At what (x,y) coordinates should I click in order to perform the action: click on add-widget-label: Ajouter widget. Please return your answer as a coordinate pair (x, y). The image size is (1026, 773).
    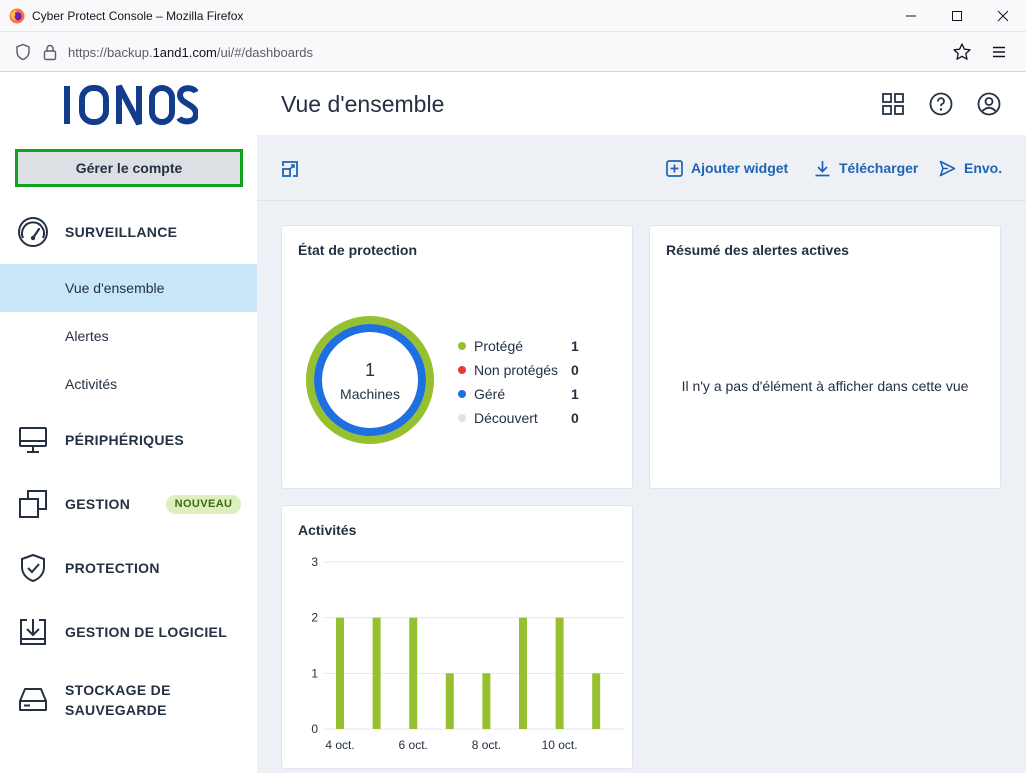
    Looking at the image, I should click on (740, 168).